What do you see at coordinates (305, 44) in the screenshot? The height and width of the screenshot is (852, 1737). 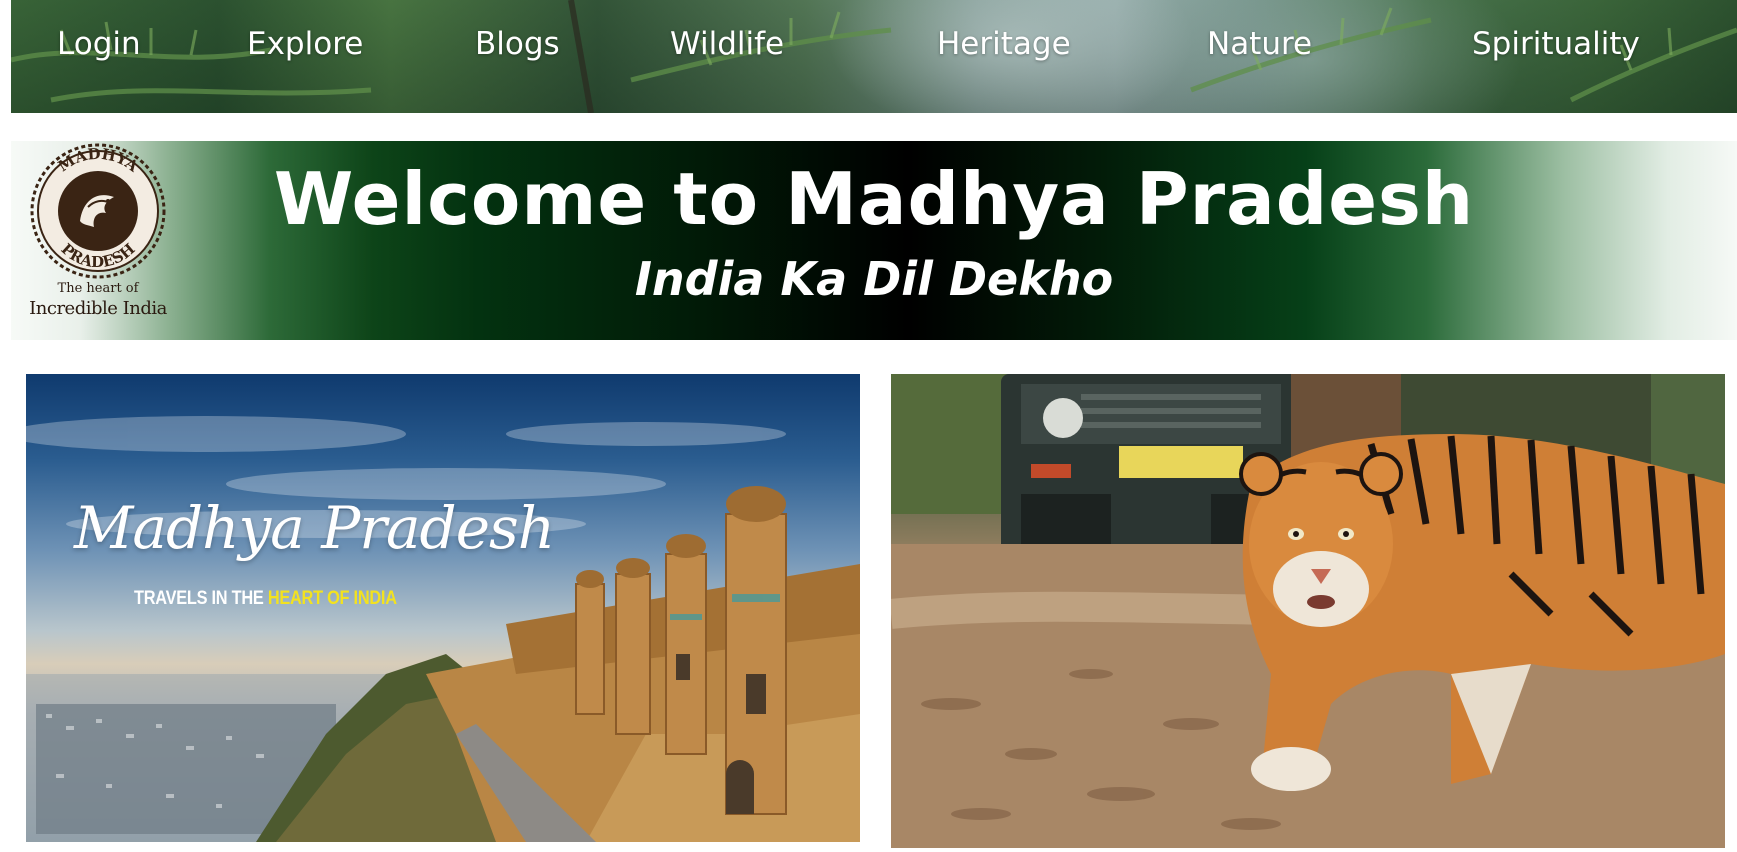 I see `nav-explore: Explore` at bounding box center [305, 44].